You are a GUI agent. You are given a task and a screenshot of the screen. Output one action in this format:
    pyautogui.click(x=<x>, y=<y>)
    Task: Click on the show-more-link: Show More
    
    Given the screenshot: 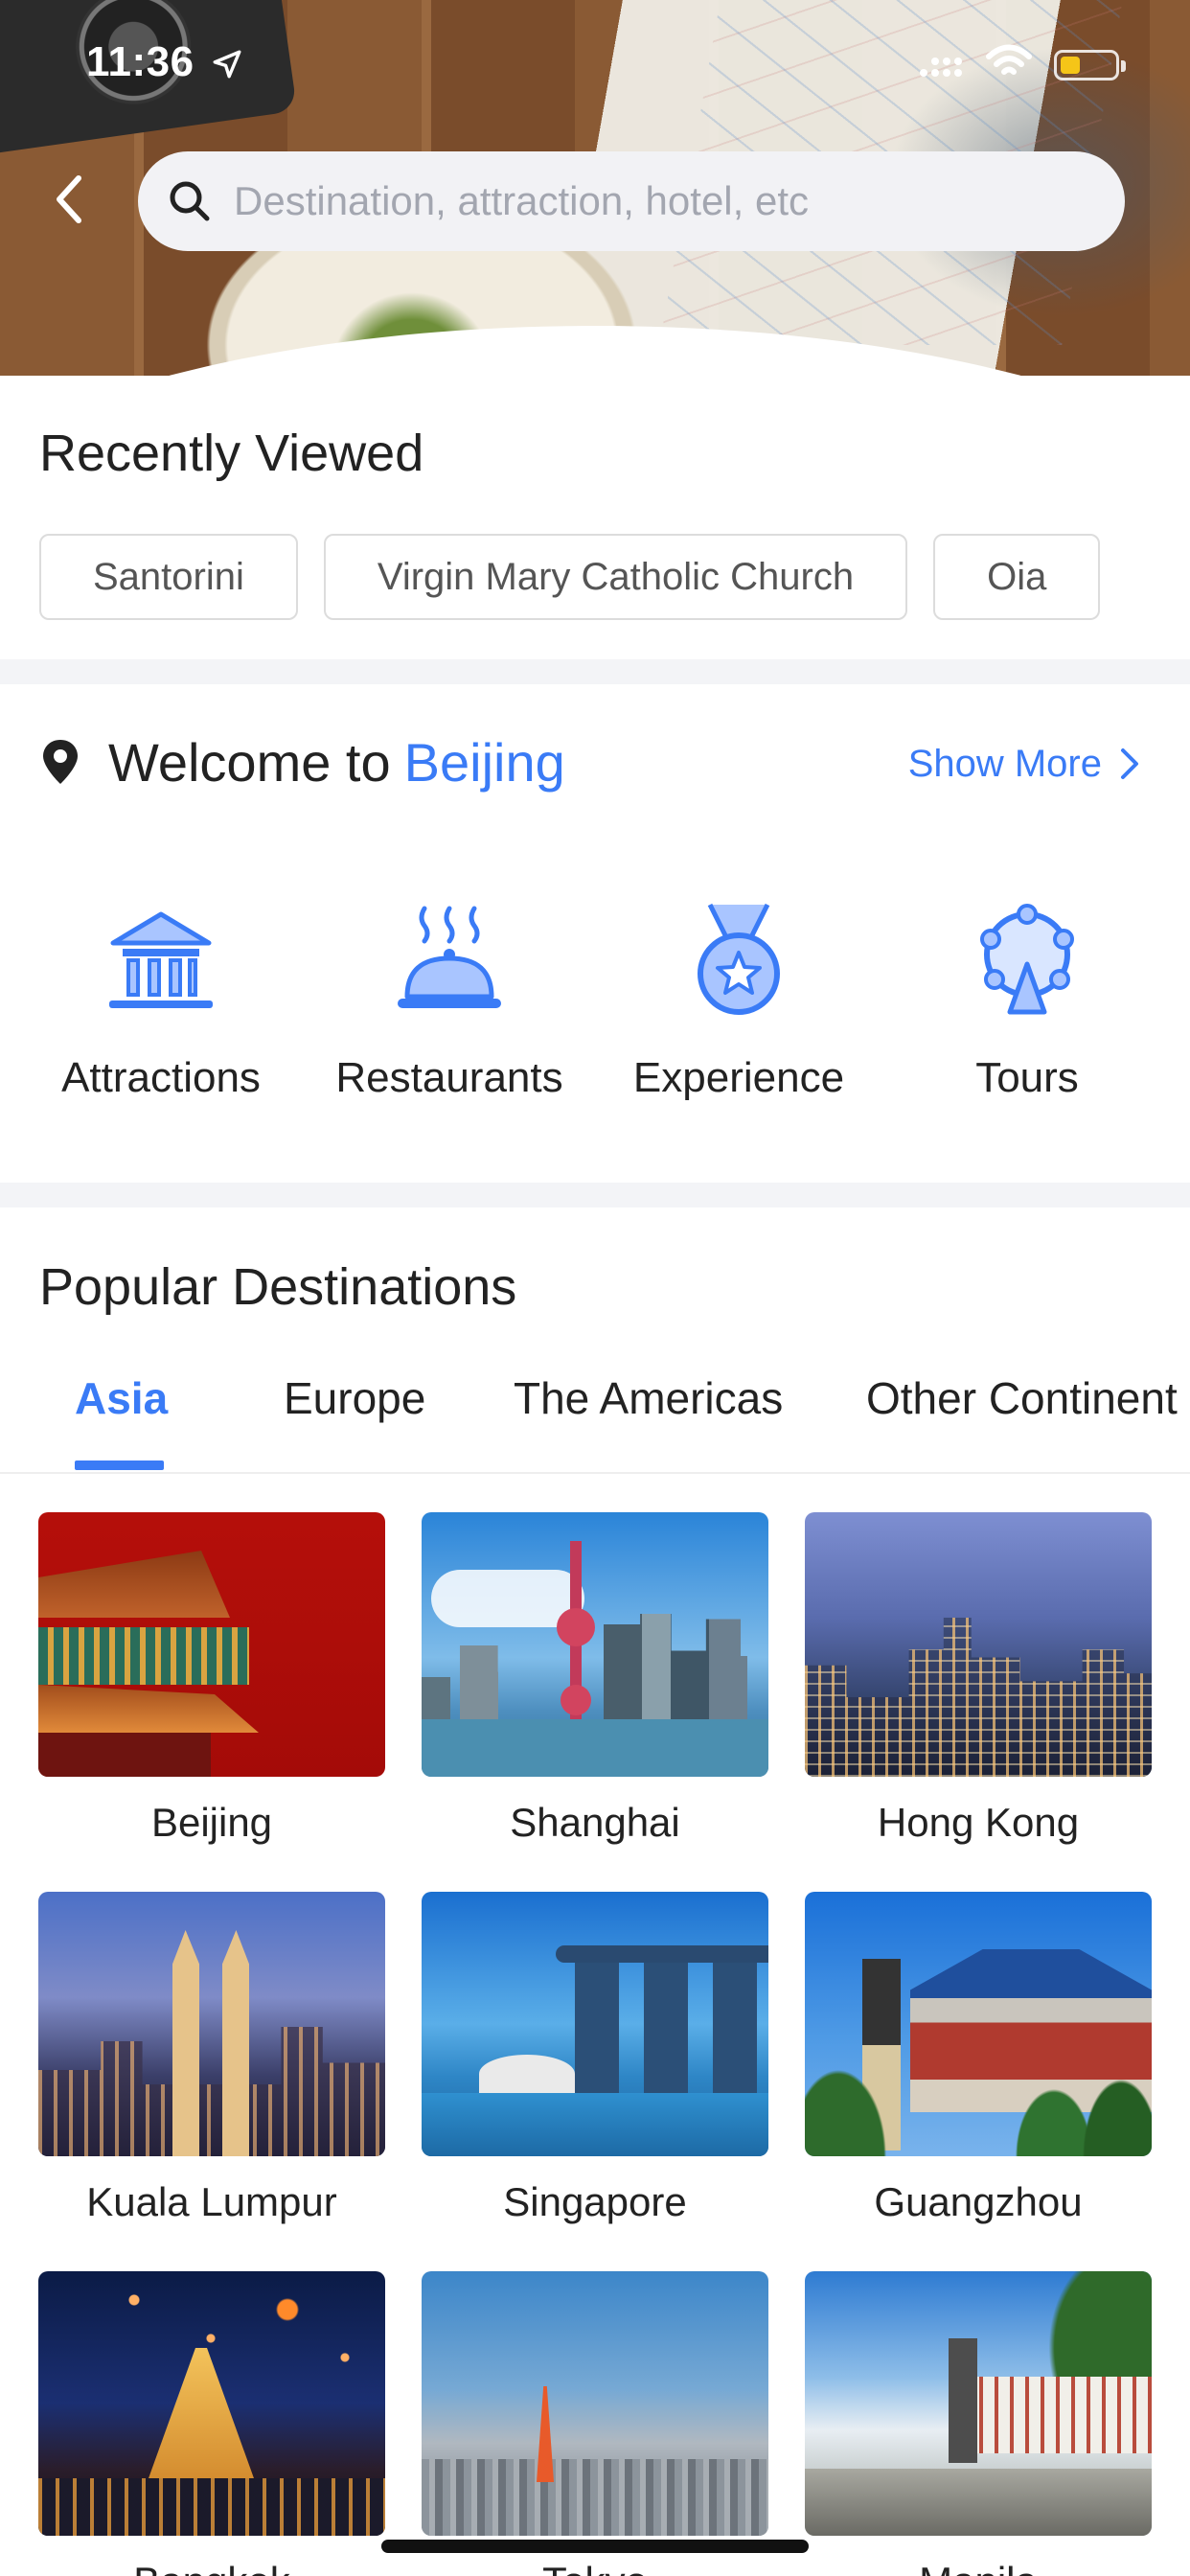 What is the action you would take?
    pyautogui.click(x=1024, y=764)
    